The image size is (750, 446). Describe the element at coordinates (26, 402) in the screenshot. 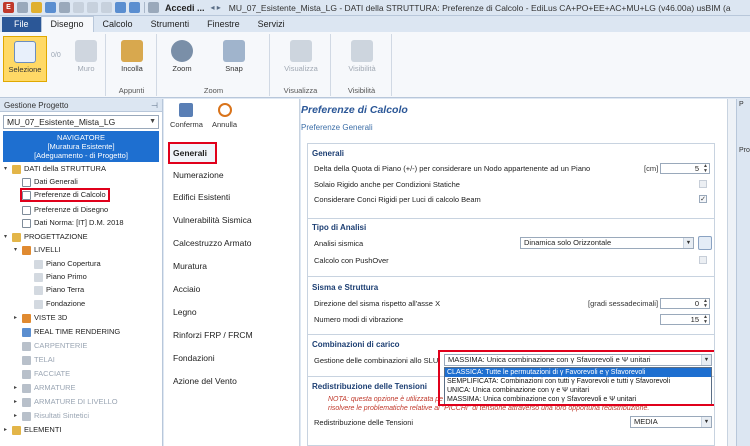

I see `rebar-icon` at that location.